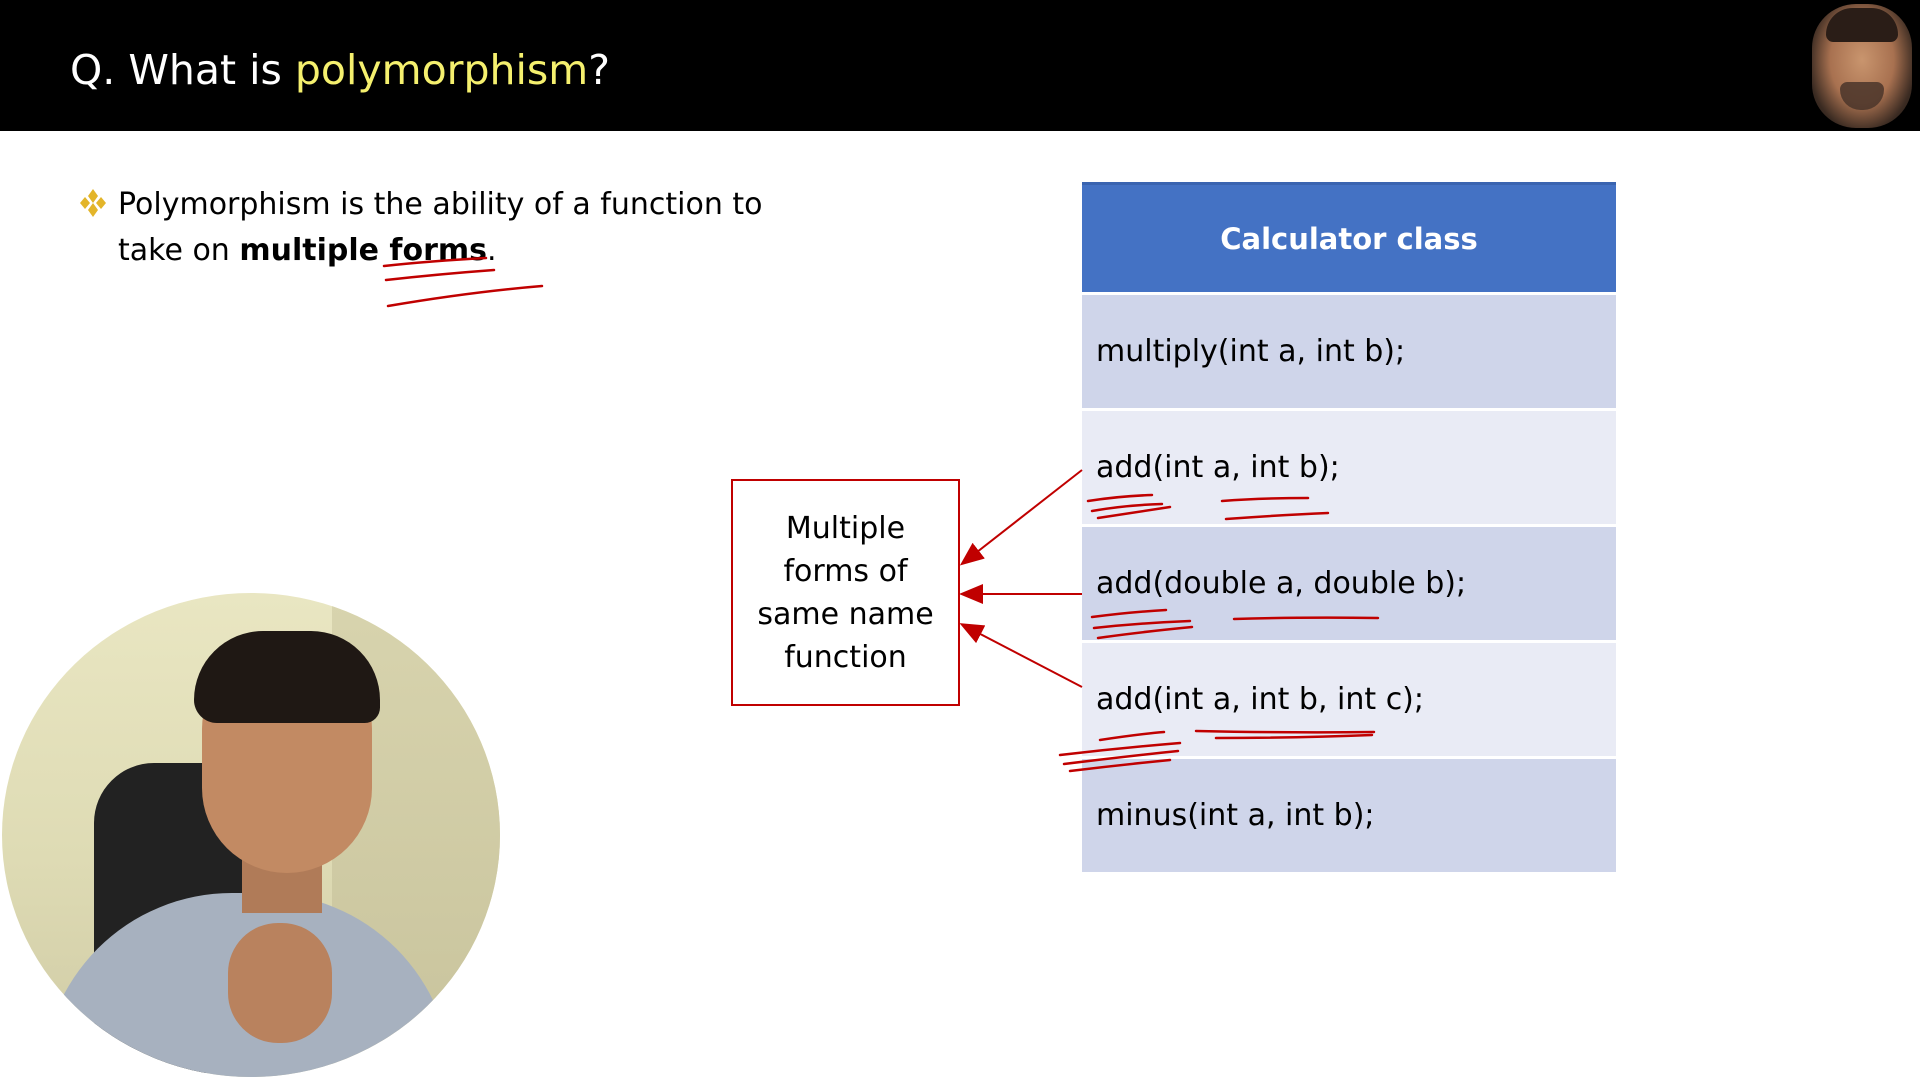  Describe the element at coordinates (1021, 655) in the screenshot. I see `arrow-from-add-three-int` at that location.